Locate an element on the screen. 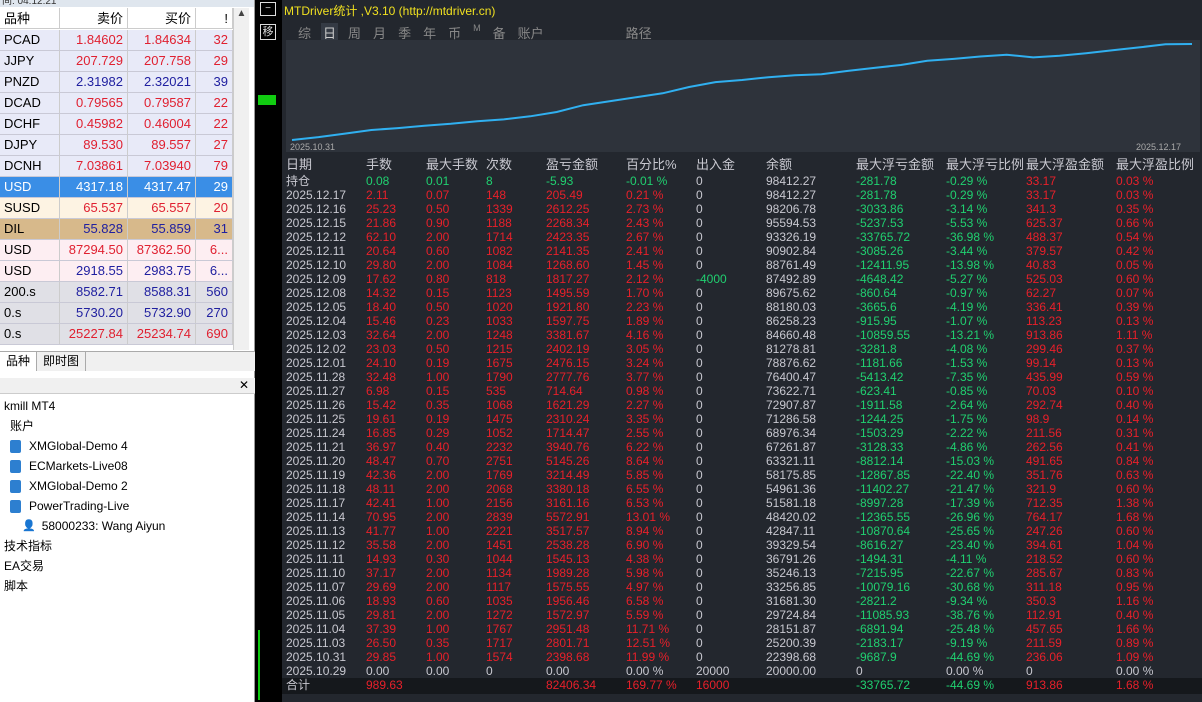  symbol-cell: 0.s is located at coordinates (30, 313).